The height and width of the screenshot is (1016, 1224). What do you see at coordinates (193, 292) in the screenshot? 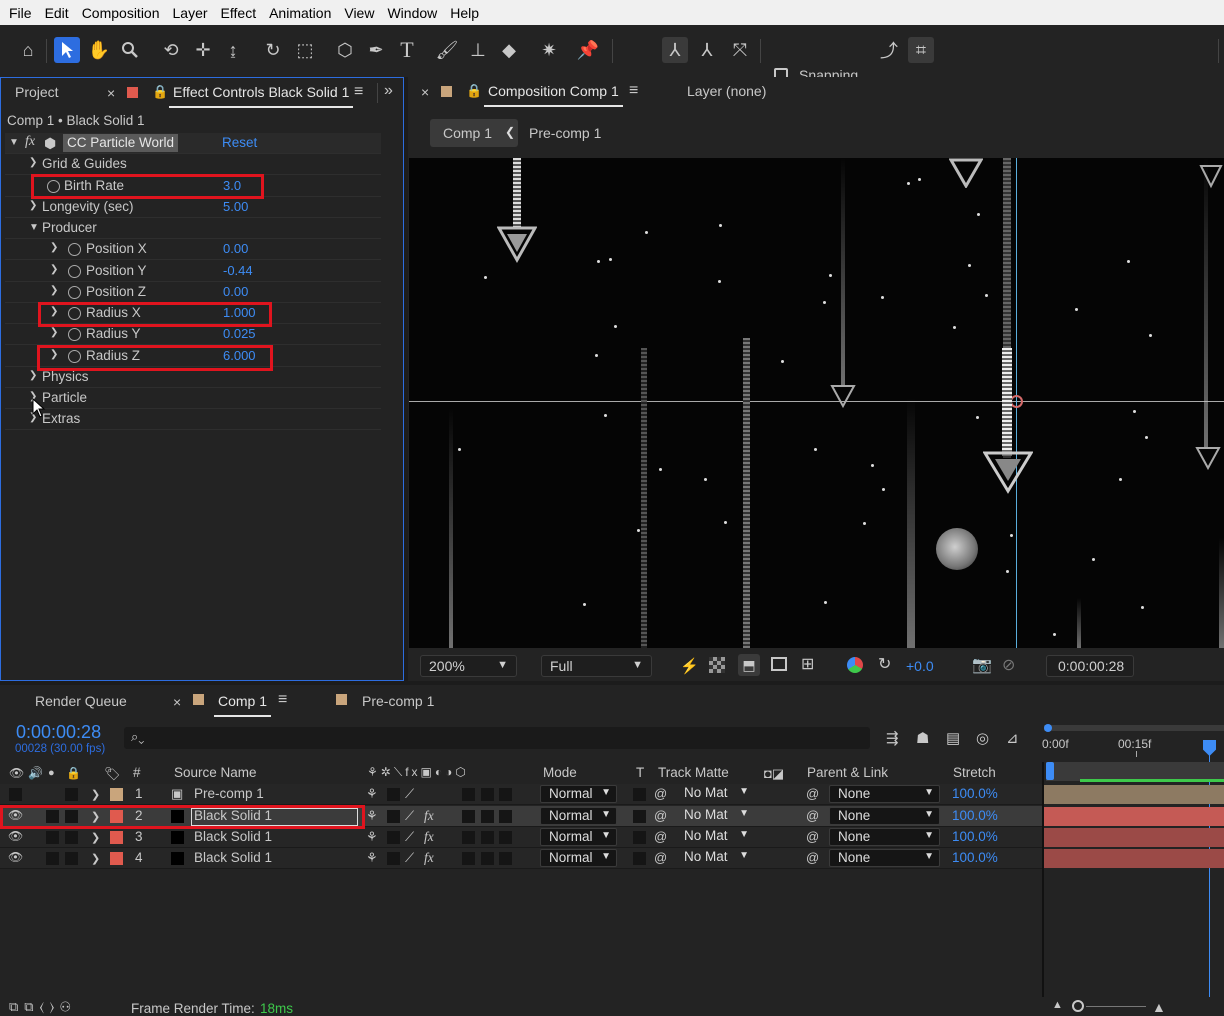
I see `property-position-z: ❯ Position Z 0.00` at bounding box center [193, 292].